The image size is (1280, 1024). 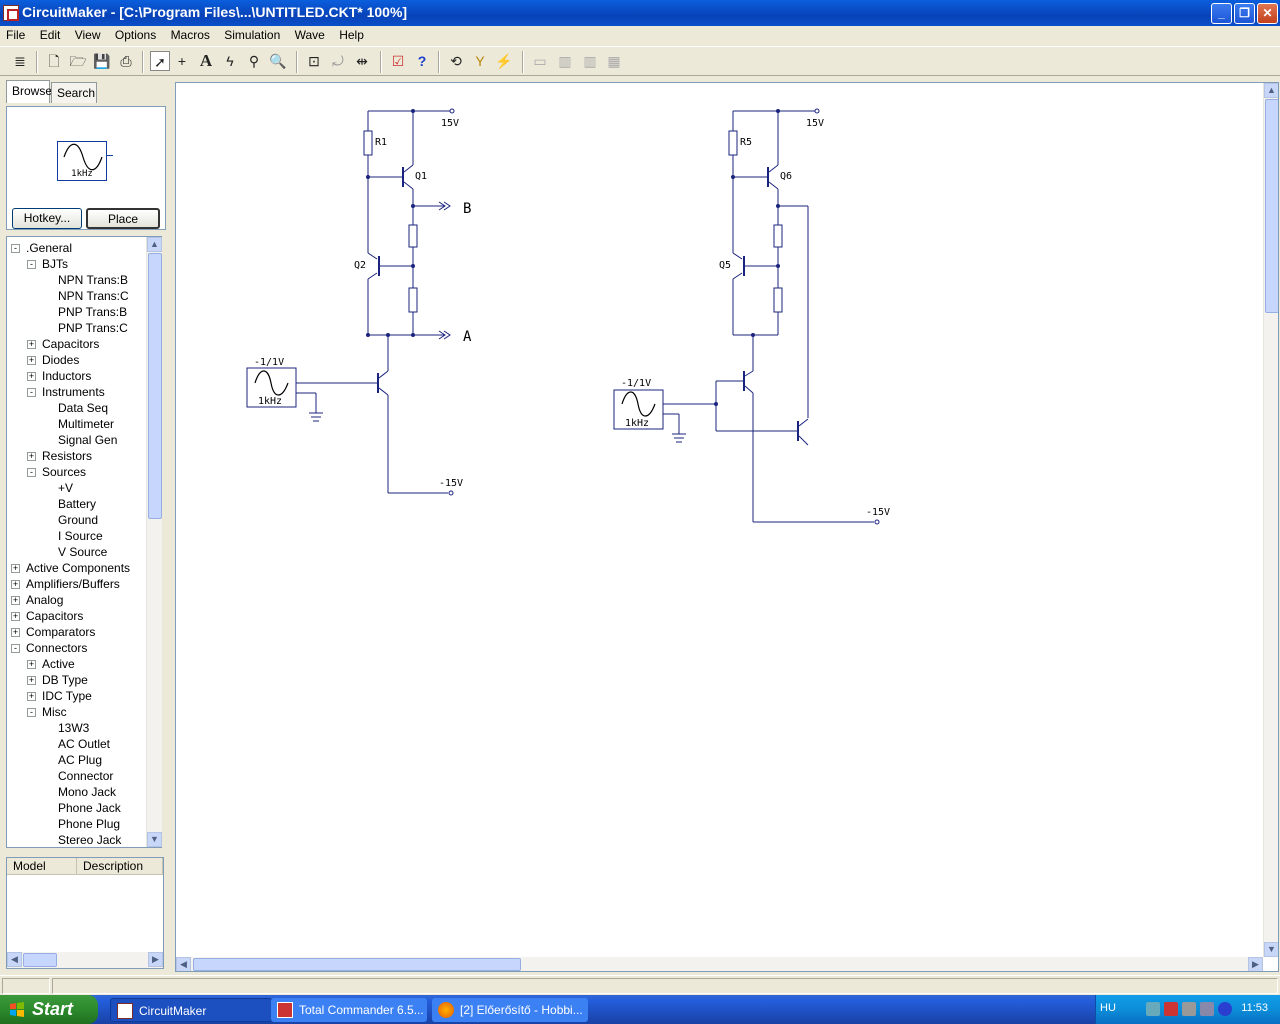 I want to click on canvas-horizontal-scrollbar: ◀ ▶, so click(x=719, y=964).